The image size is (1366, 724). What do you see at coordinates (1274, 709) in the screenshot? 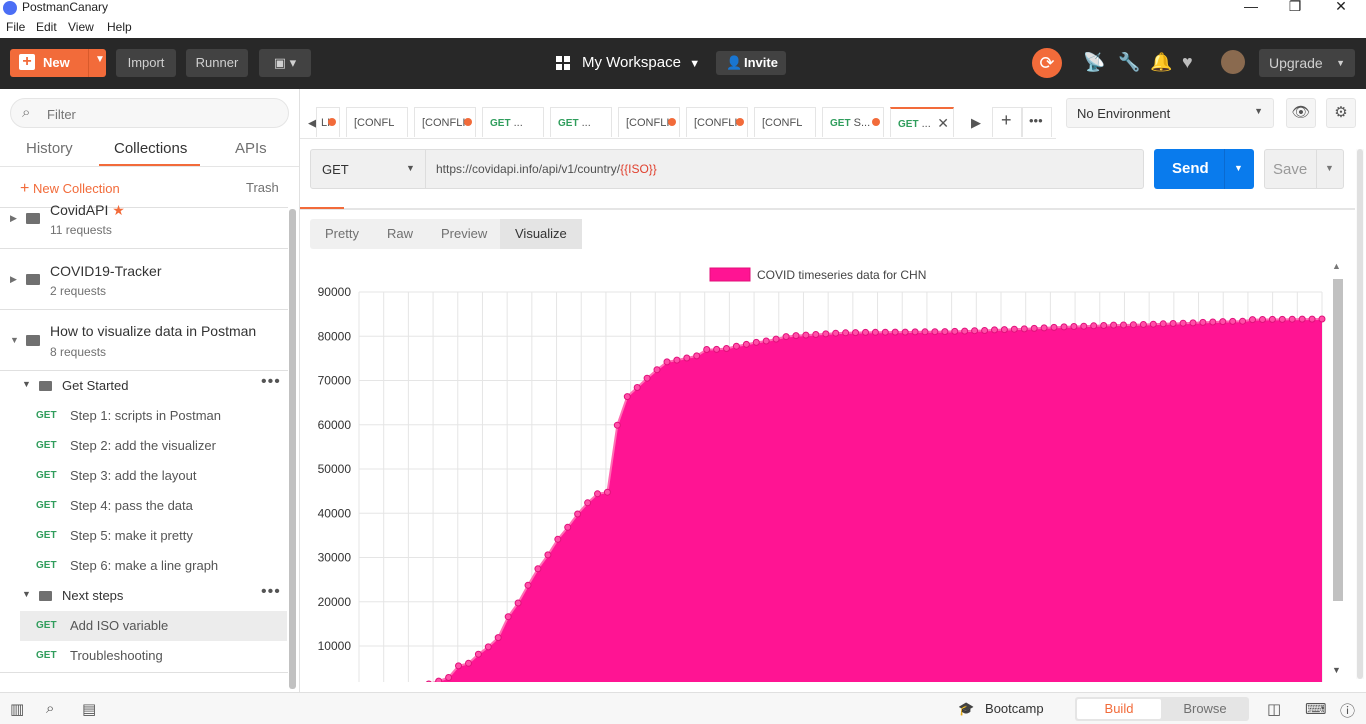
I see `two-pane-icon: ◫` at bounding box center [1274, 709].